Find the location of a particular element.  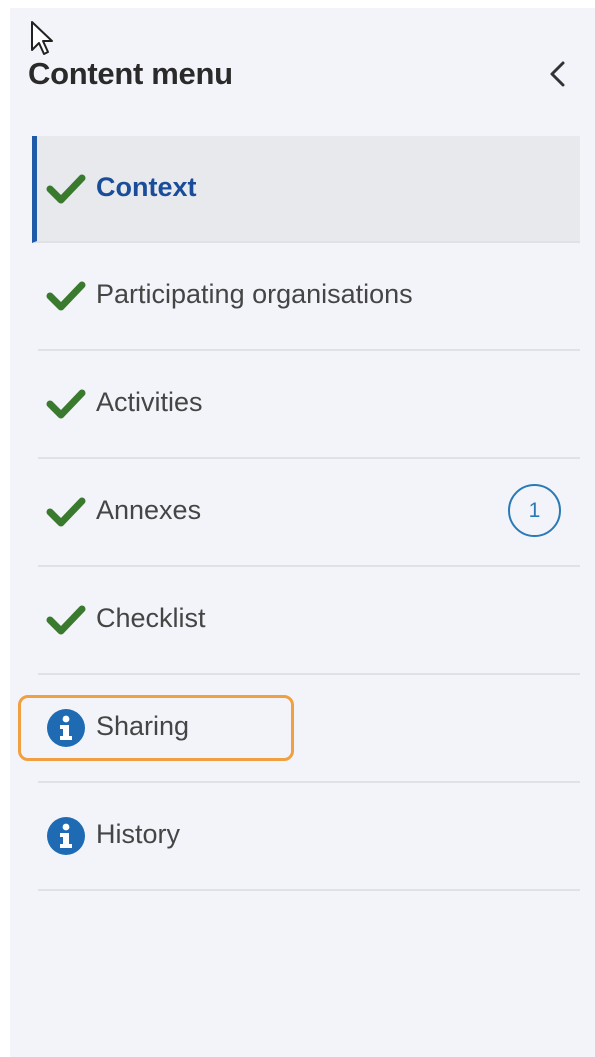

menu-title: Content menu is located at coordinates (130, 73).